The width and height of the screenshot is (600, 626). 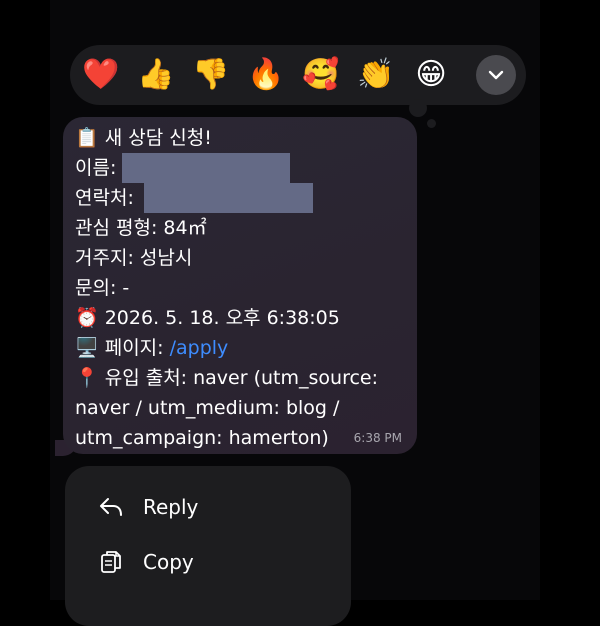 I want to click on name-label: 이름:, so click(x=96, y=168).